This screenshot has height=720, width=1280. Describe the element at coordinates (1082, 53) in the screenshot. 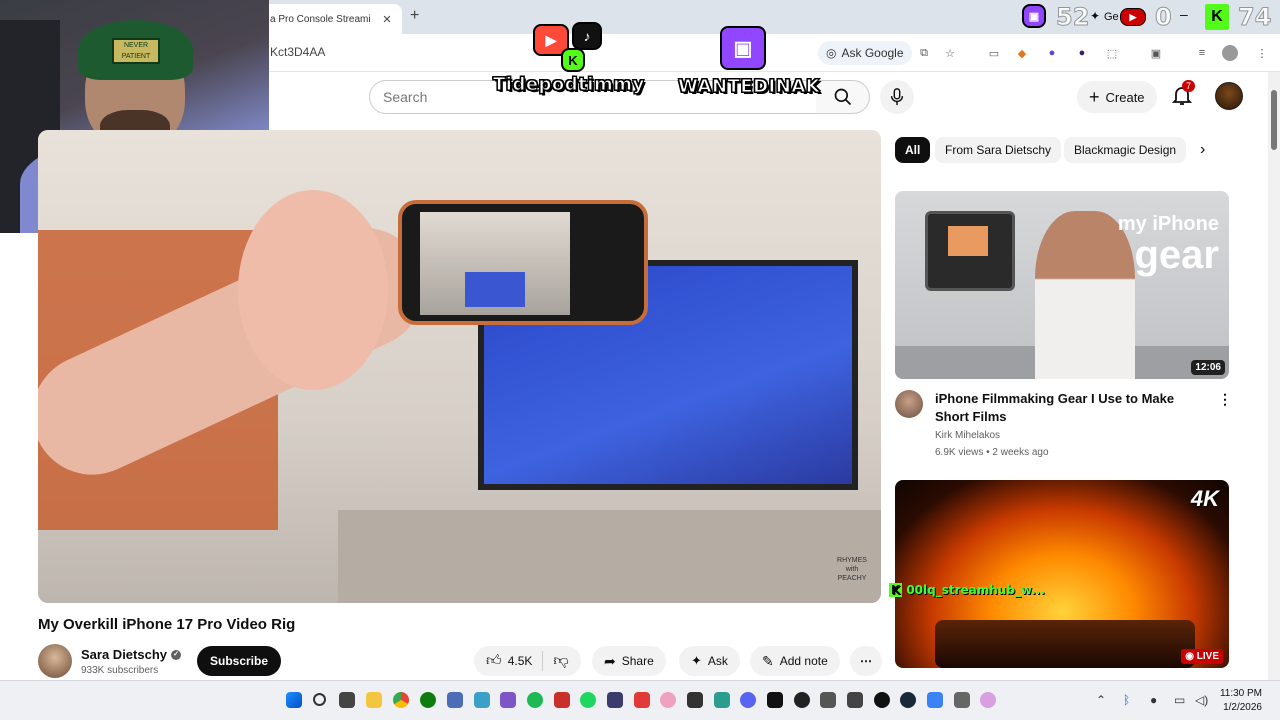

I see `extension-dark-icon: ●` at that location.